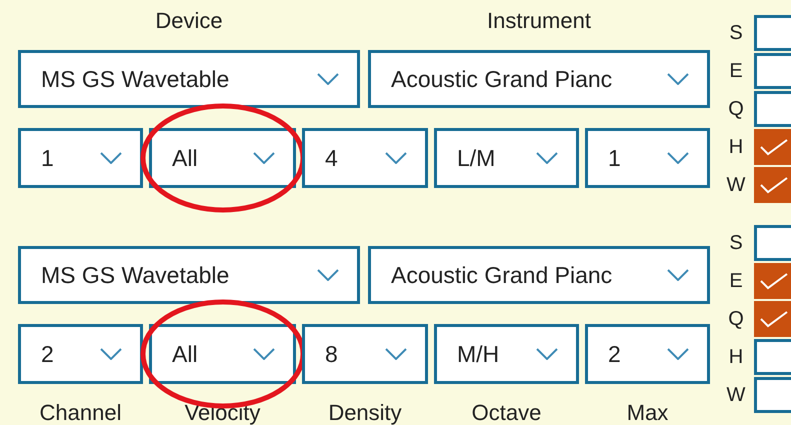 The height and width of the screenshot is (425, 791). Describe the element at coordinates (80, 354) in the screenshot. I see `channel-dropdown: 2` at that location.